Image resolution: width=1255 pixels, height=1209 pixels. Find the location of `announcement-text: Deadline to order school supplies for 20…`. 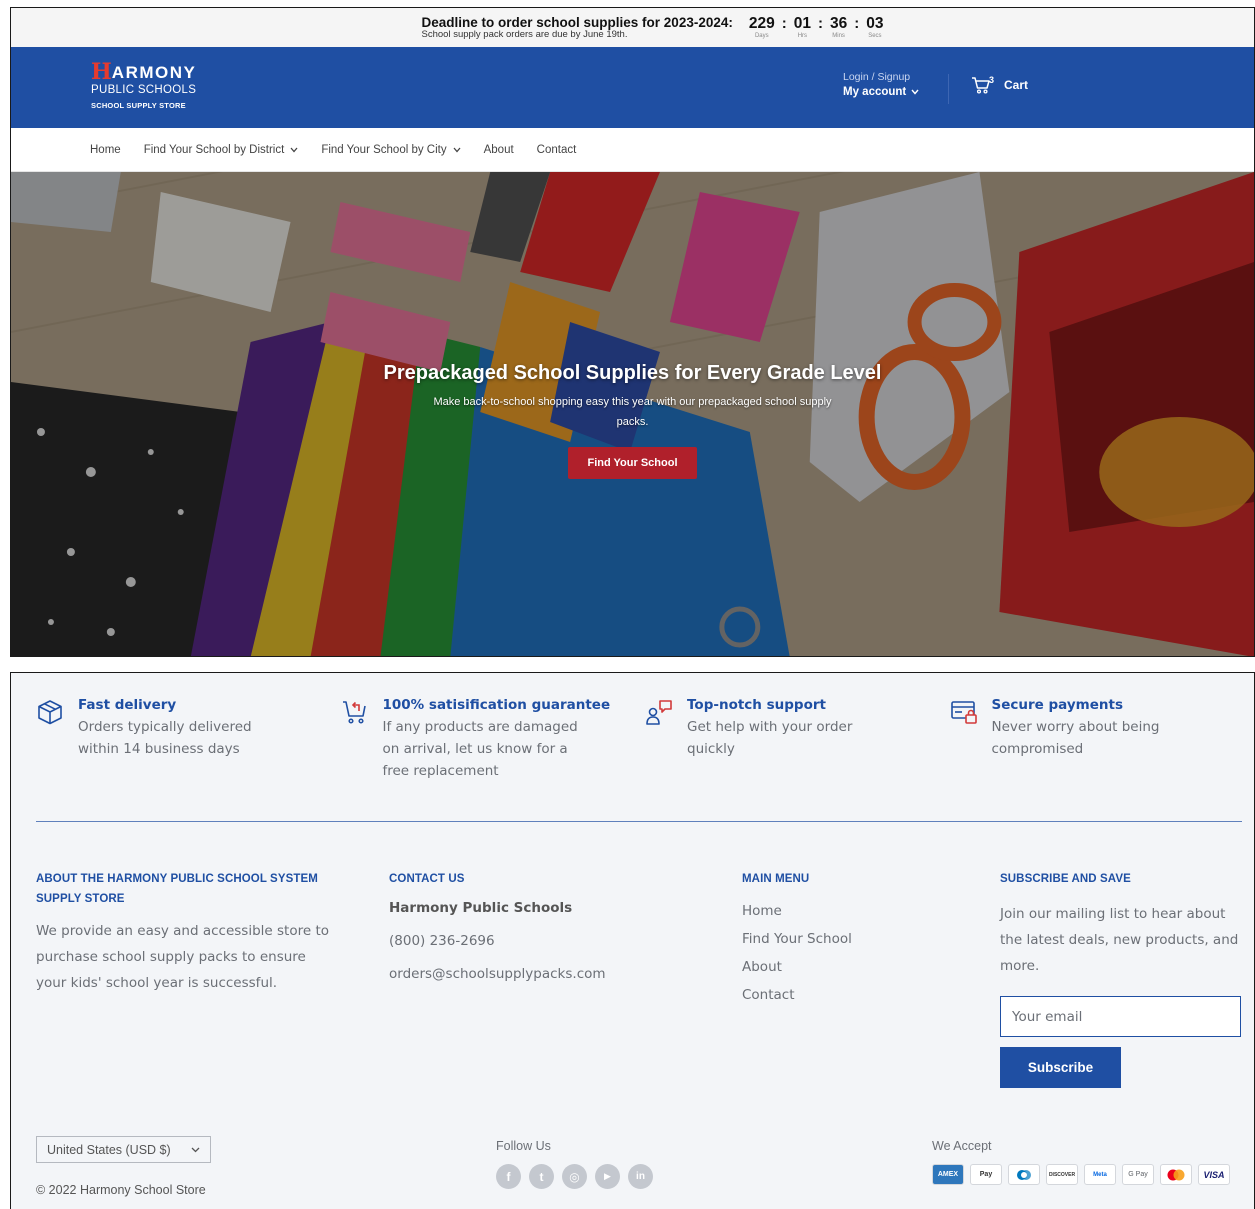

announcement-text: Deadline to order school supplies for 20… is located at coordinates (577, 27).